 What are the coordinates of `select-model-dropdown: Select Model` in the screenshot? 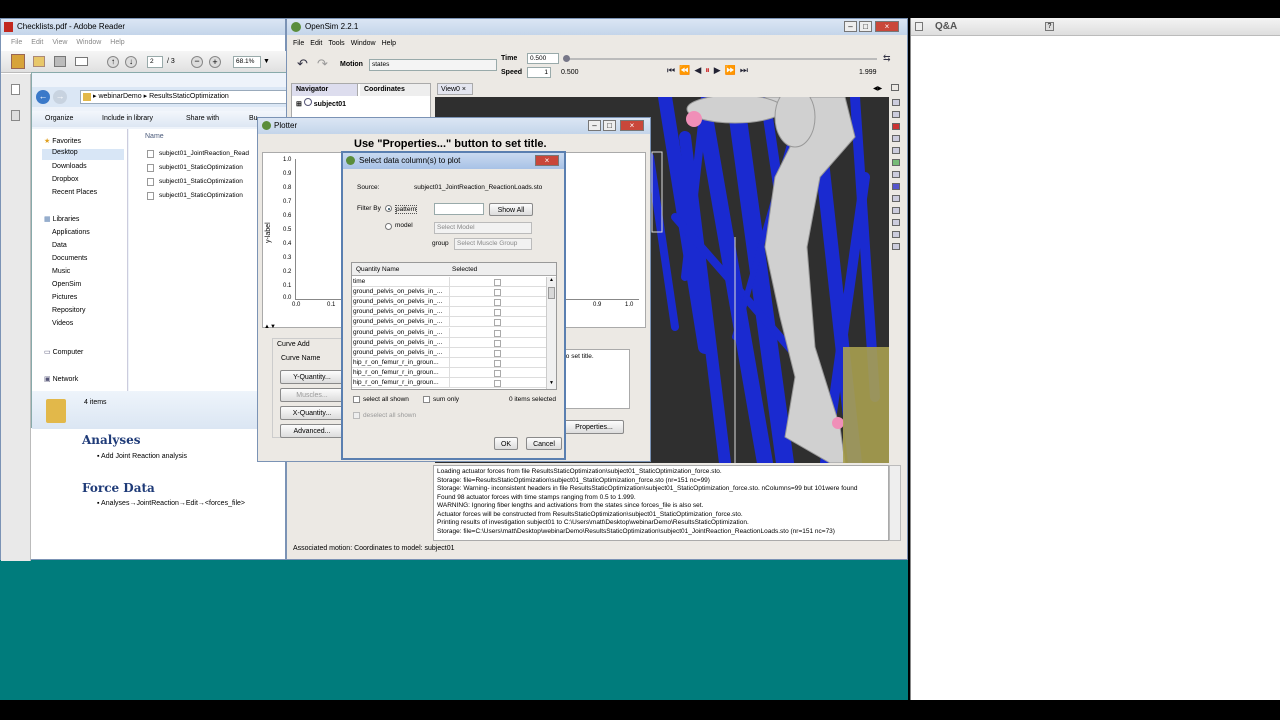 It's located at (483, 228).